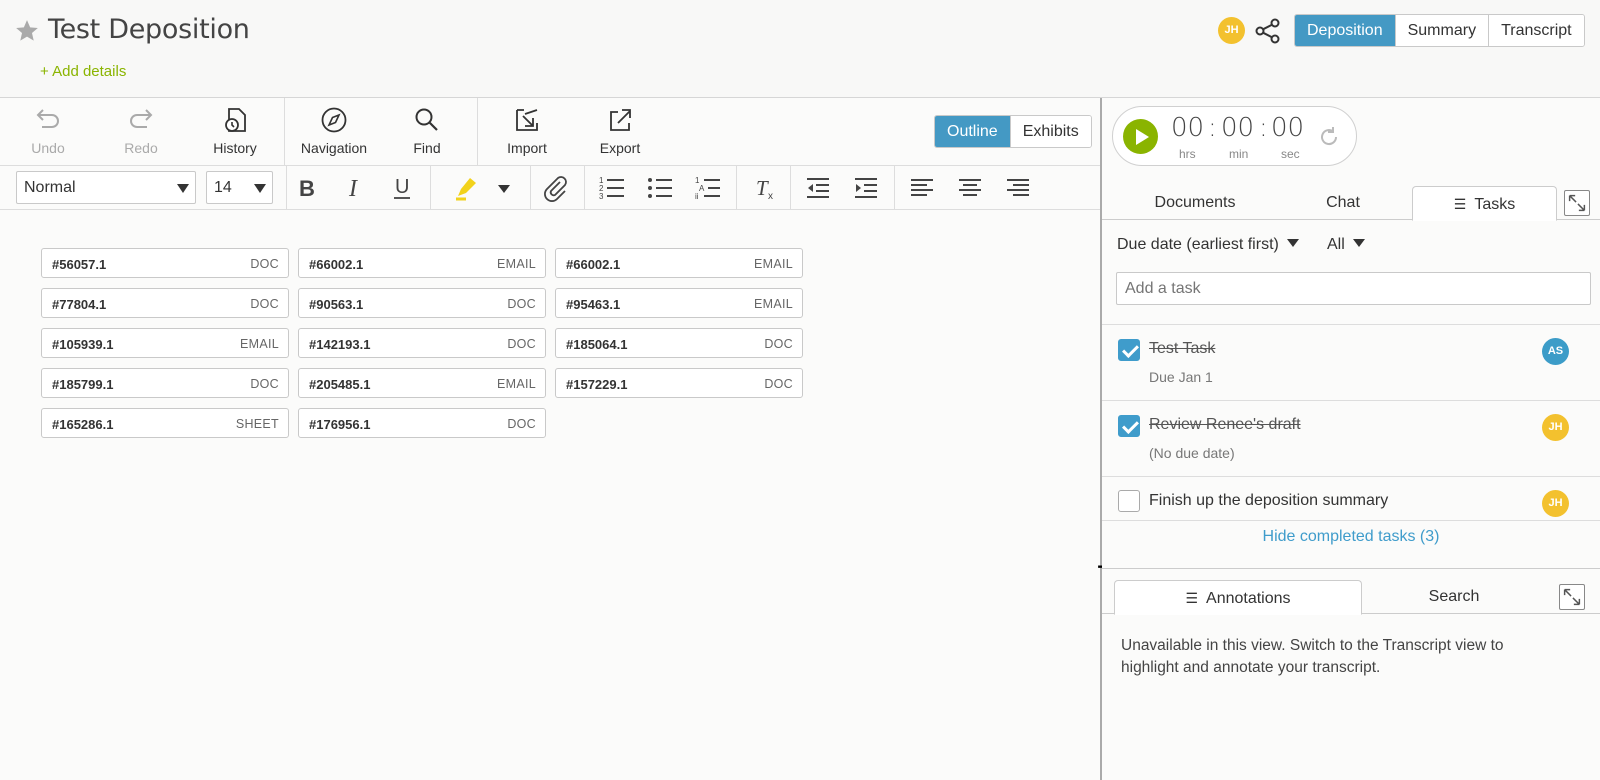 Image resolution: width=1600 pixels, height=780 pixels. I want to click on exhibit-id: #77804.1, so click(79, 304).